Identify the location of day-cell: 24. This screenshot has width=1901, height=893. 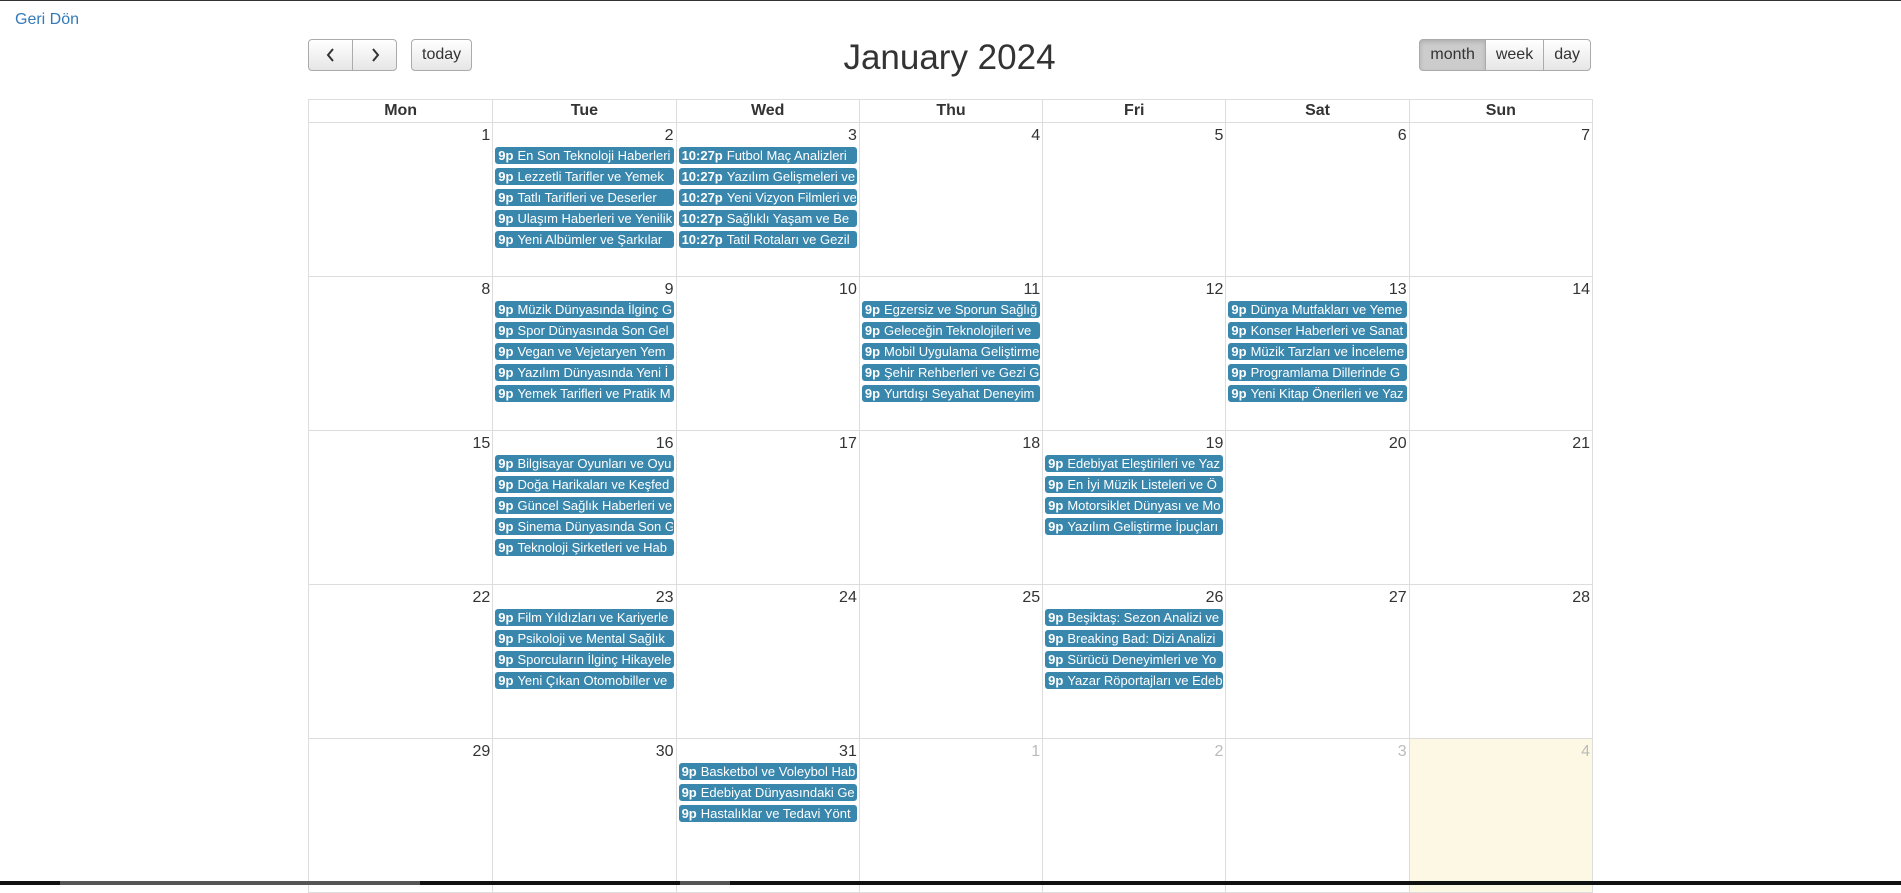
(767, 661).